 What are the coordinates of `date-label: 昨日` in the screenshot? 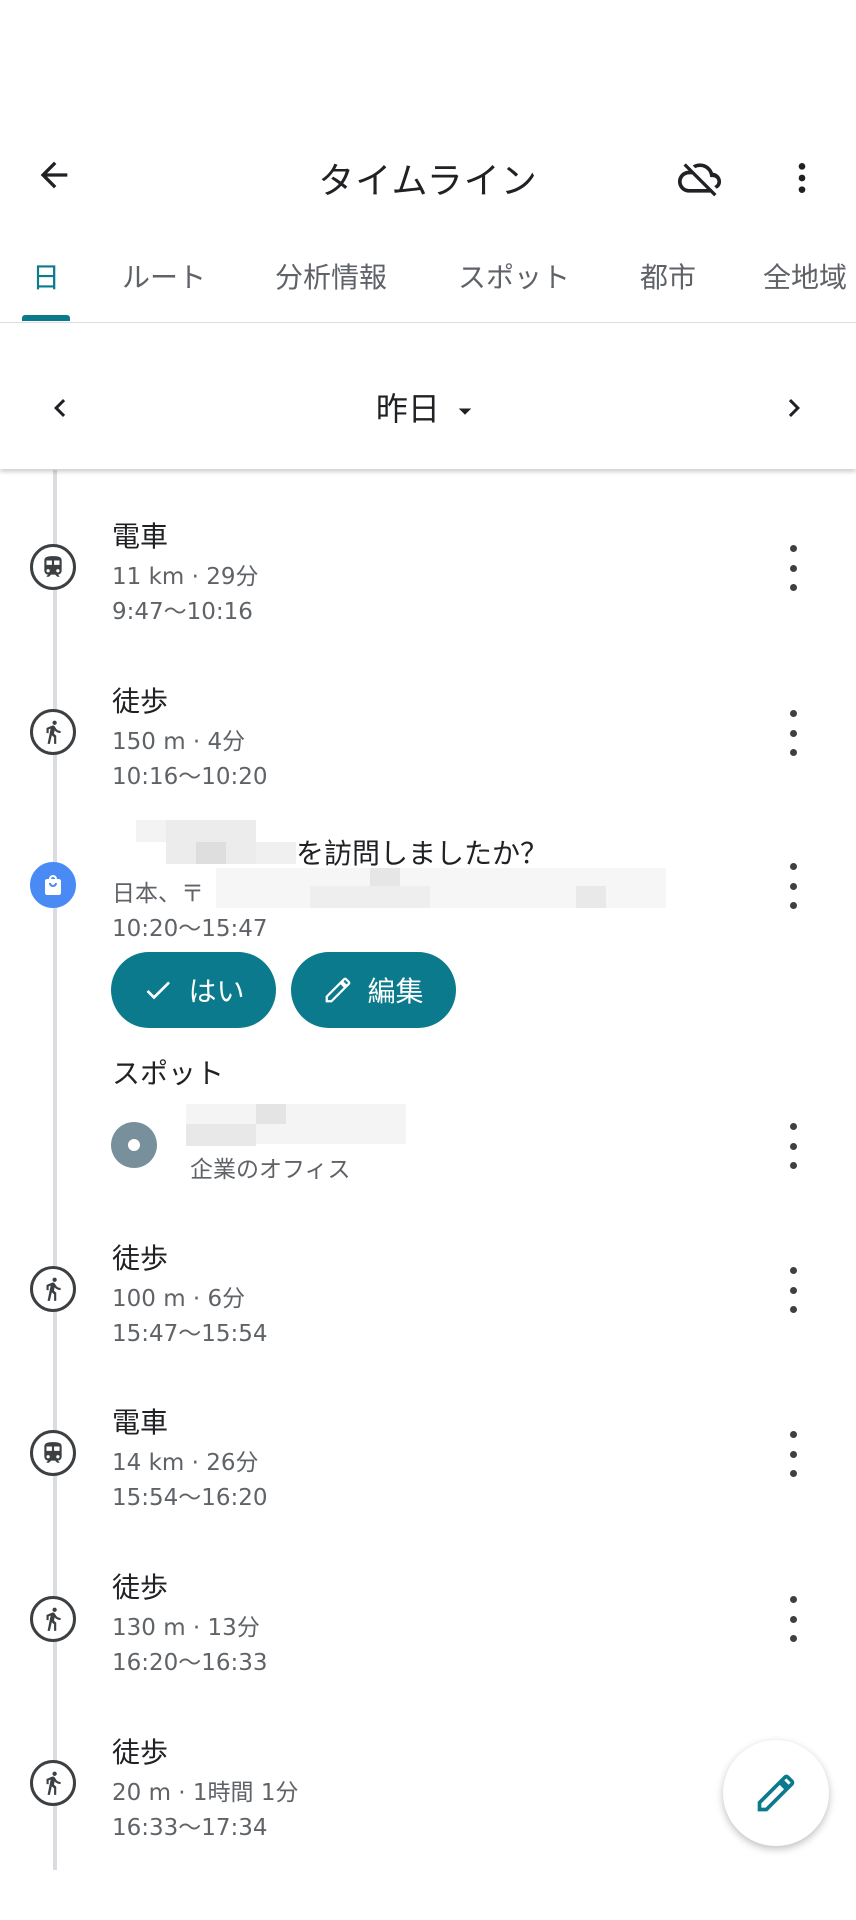 It's located at (407, 409).